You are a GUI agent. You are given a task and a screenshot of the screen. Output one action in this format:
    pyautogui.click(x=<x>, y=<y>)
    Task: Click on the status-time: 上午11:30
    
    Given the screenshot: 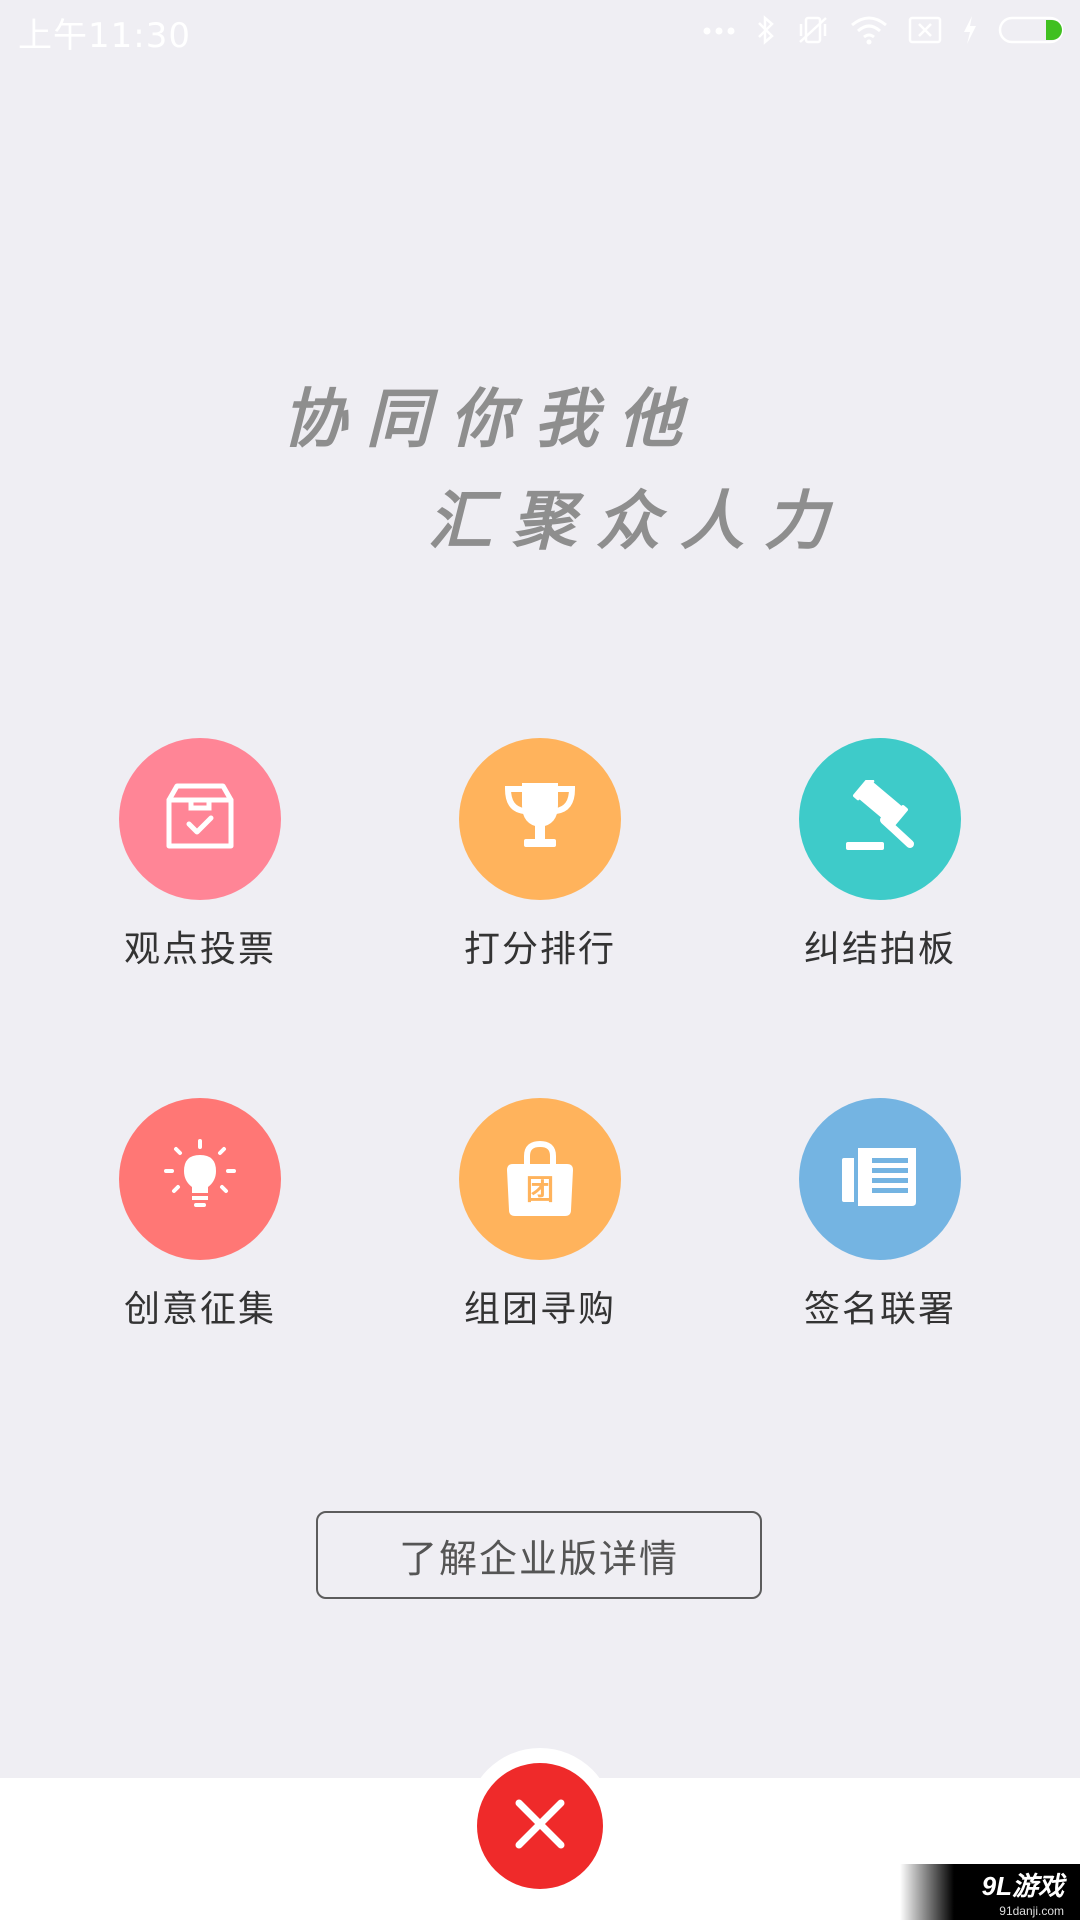 What is the action you would take?
    pyautogui.click(x=104, y=36)
    